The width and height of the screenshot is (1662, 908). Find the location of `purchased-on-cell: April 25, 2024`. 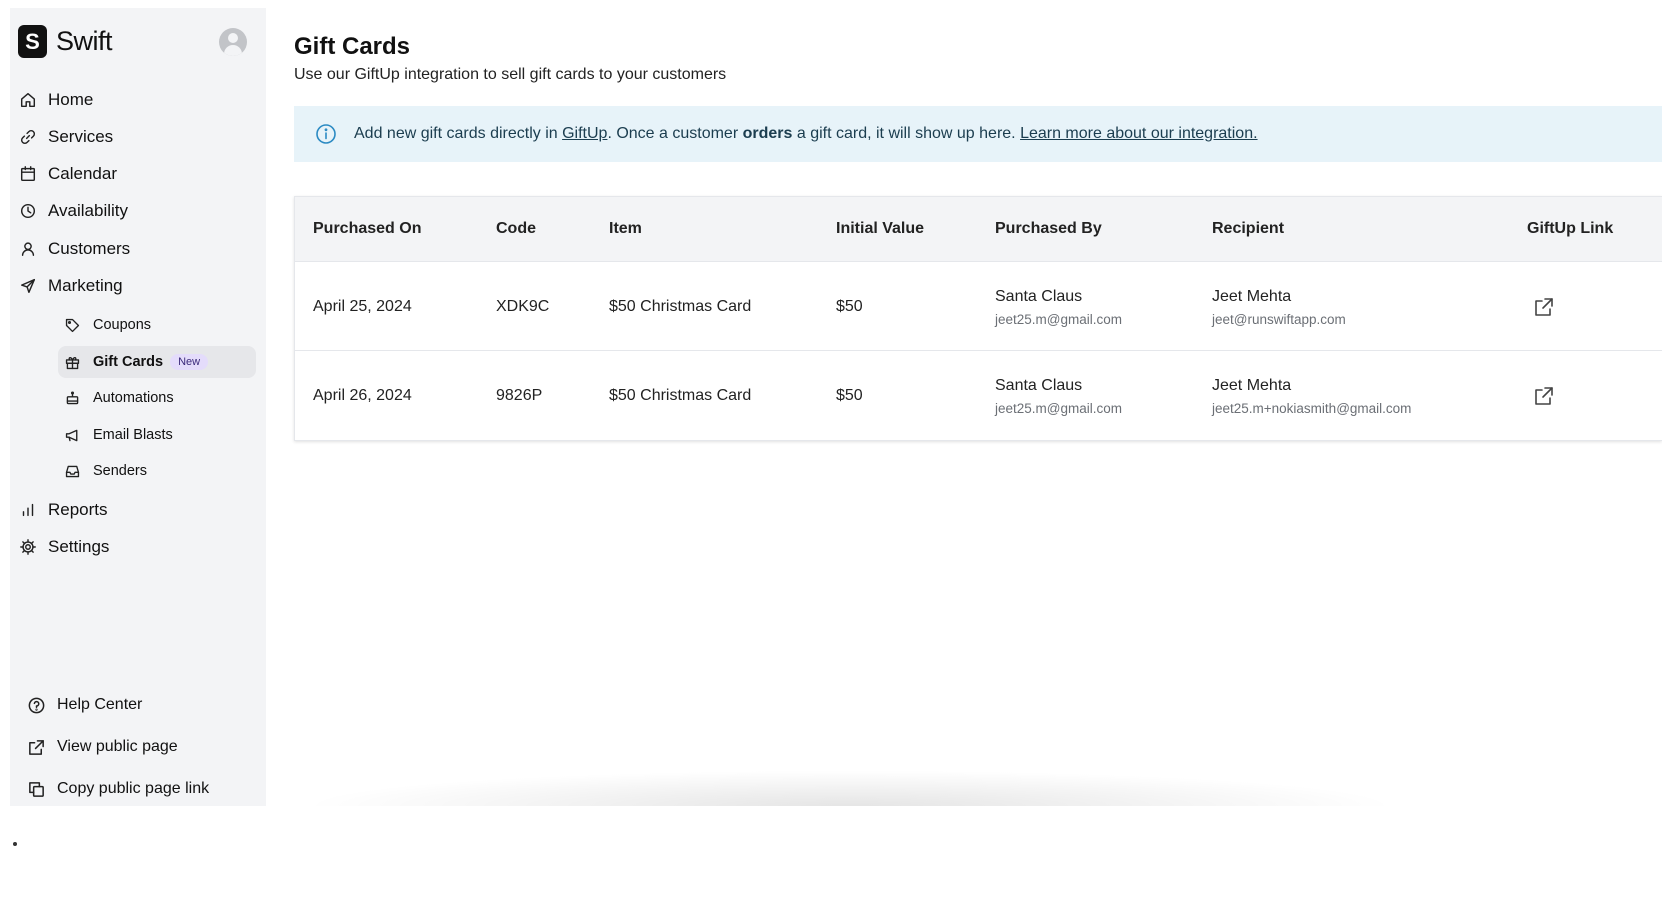

purchased-on-cell: April 25, 2024 is located at coordinates (362, 306).